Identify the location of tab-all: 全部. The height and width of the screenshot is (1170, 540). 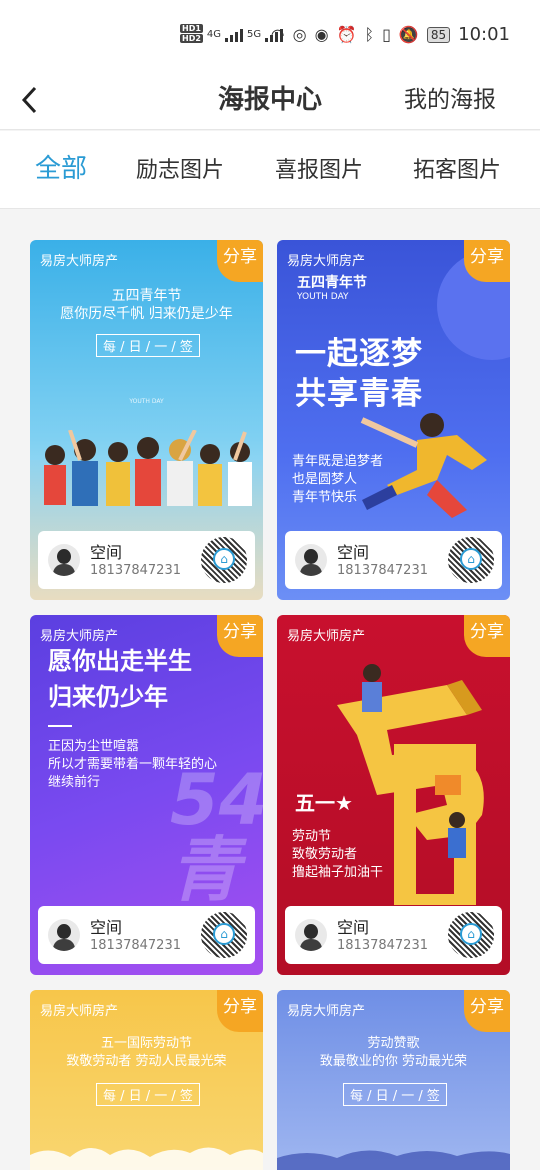
(61, 169).